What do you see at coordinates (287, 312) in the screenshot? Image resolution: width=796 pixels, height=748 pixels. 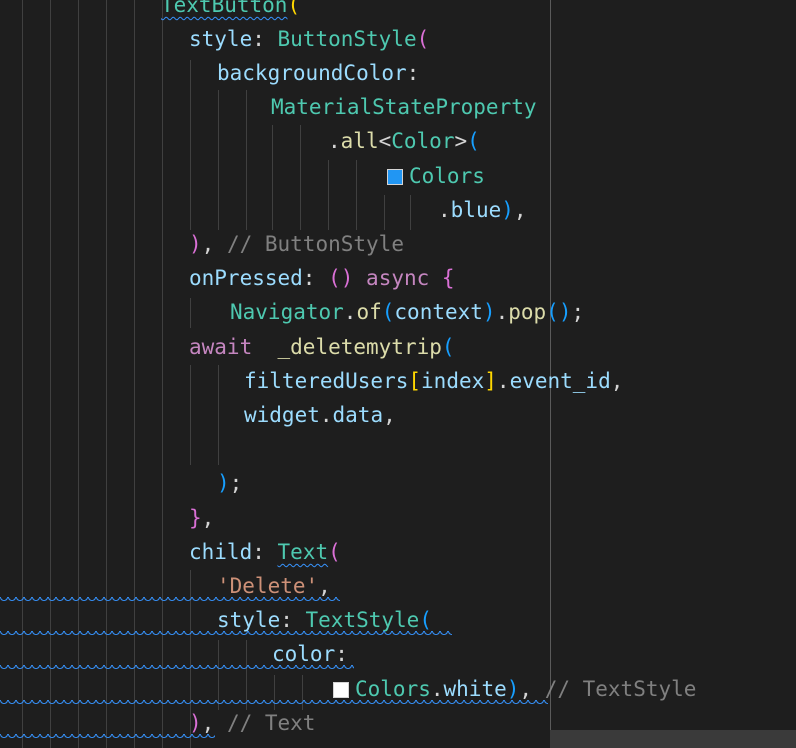 I see `class-token: Navigator` at bounding box center [287, 312].